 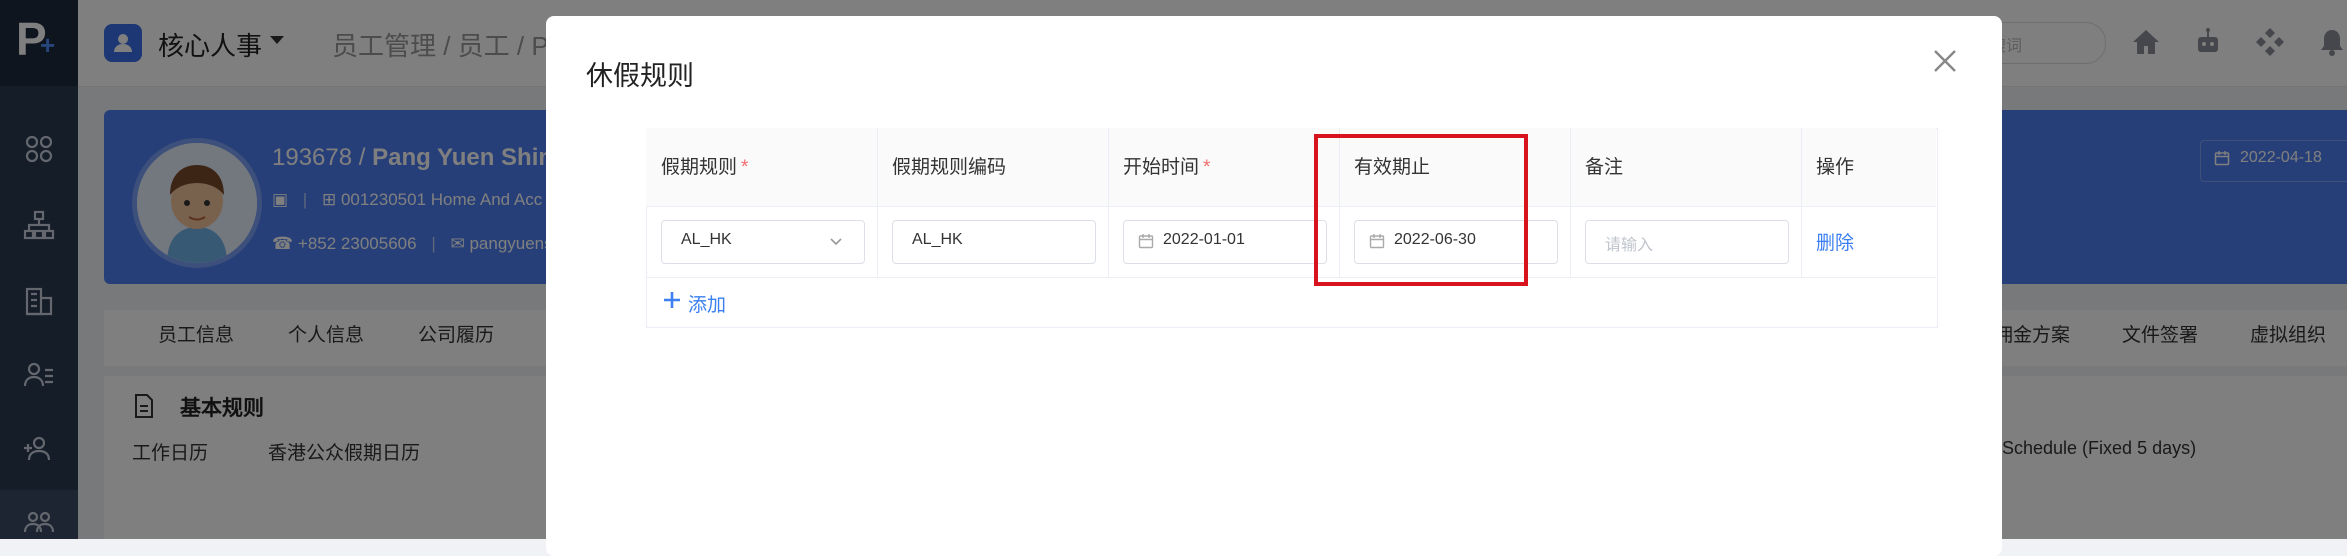 What do you see at coordinates (1835, 241) in the screenshot?
I see `delete-button: 删除` at bounding box center [1835, 241].